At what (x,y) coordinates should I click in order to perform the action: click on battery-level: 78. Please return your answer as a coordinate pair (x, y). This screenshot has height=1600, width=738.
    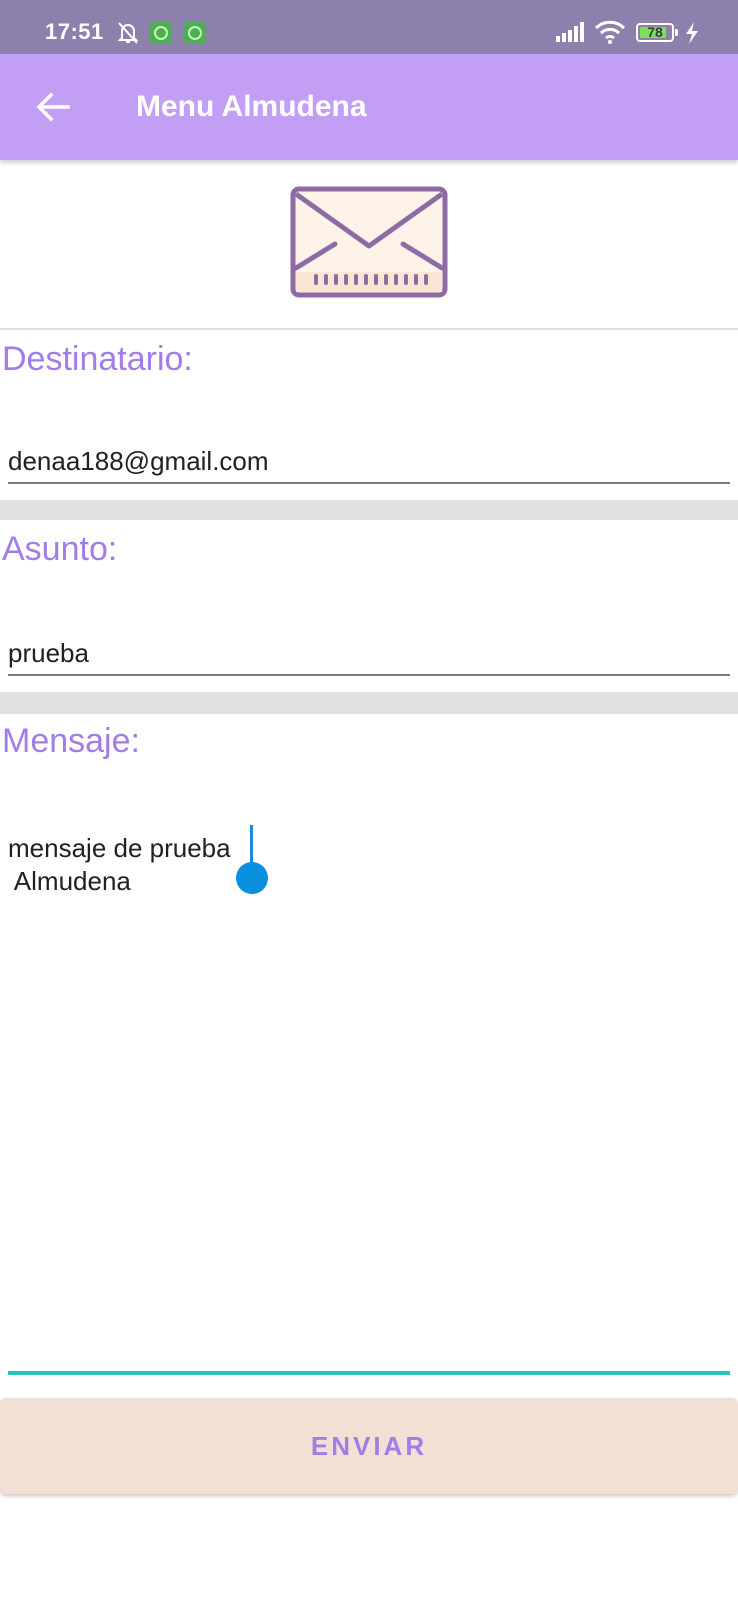
    Looking at the image, I should click on (655, 32).